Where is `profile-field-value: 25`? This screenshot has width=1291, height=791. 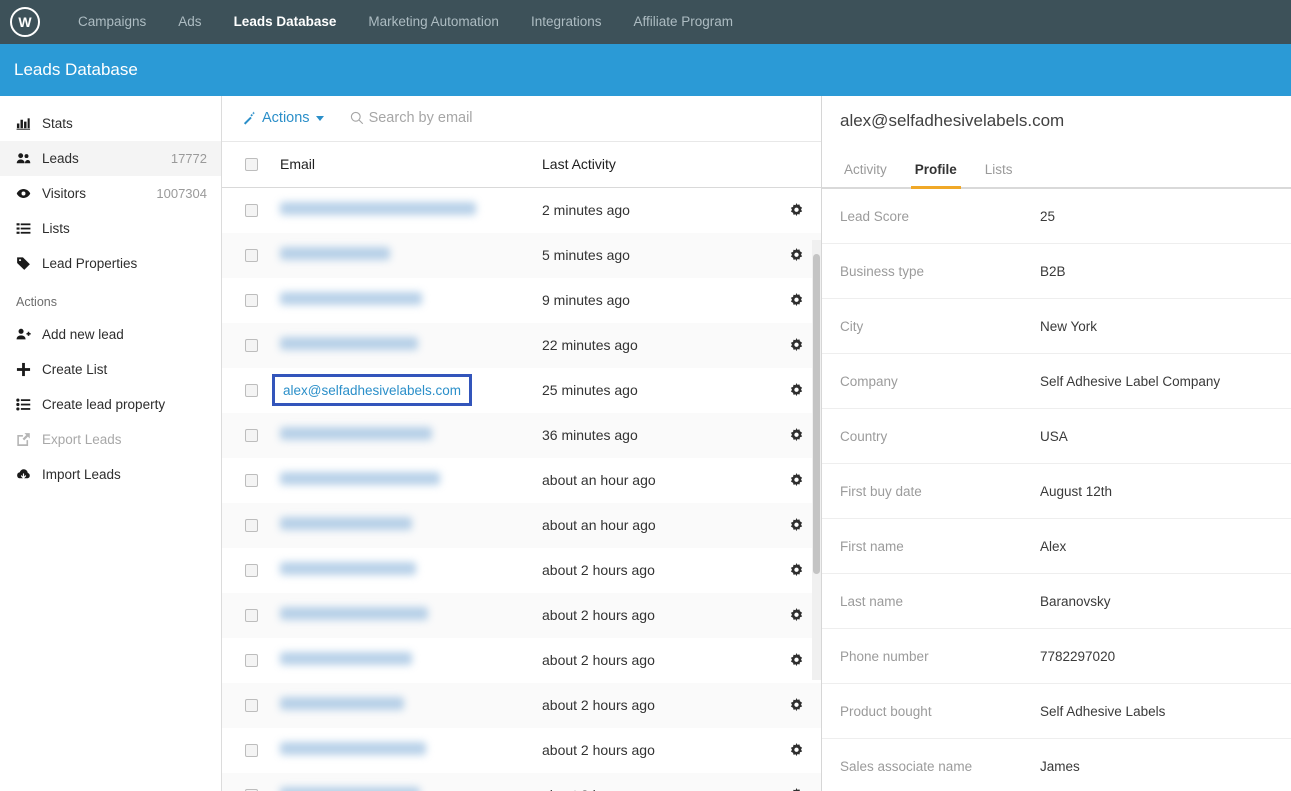
profile-field-value: 25 is located at coordinates (1047, 216).